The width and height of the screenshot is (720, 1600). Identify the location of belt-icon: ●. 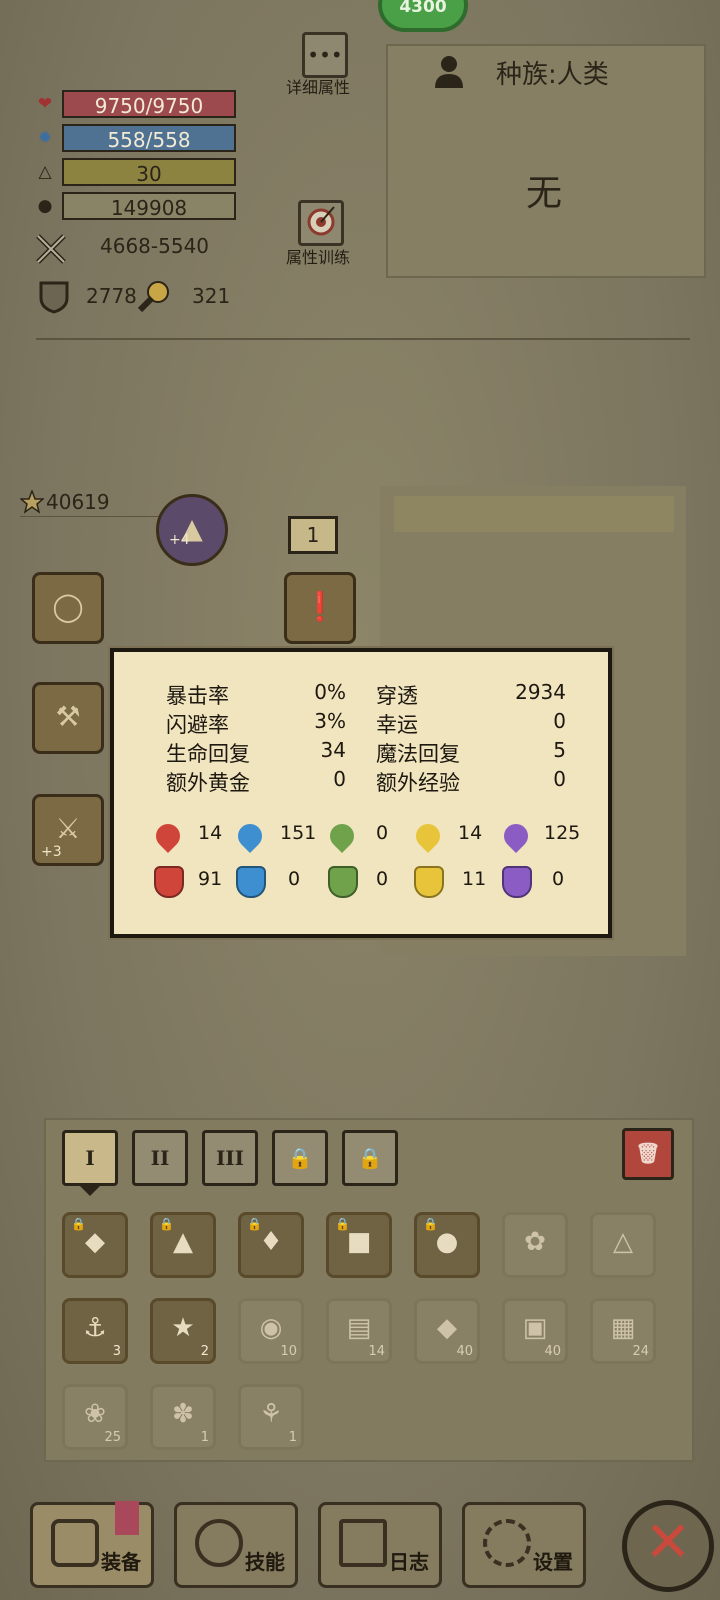
(447, 1242).